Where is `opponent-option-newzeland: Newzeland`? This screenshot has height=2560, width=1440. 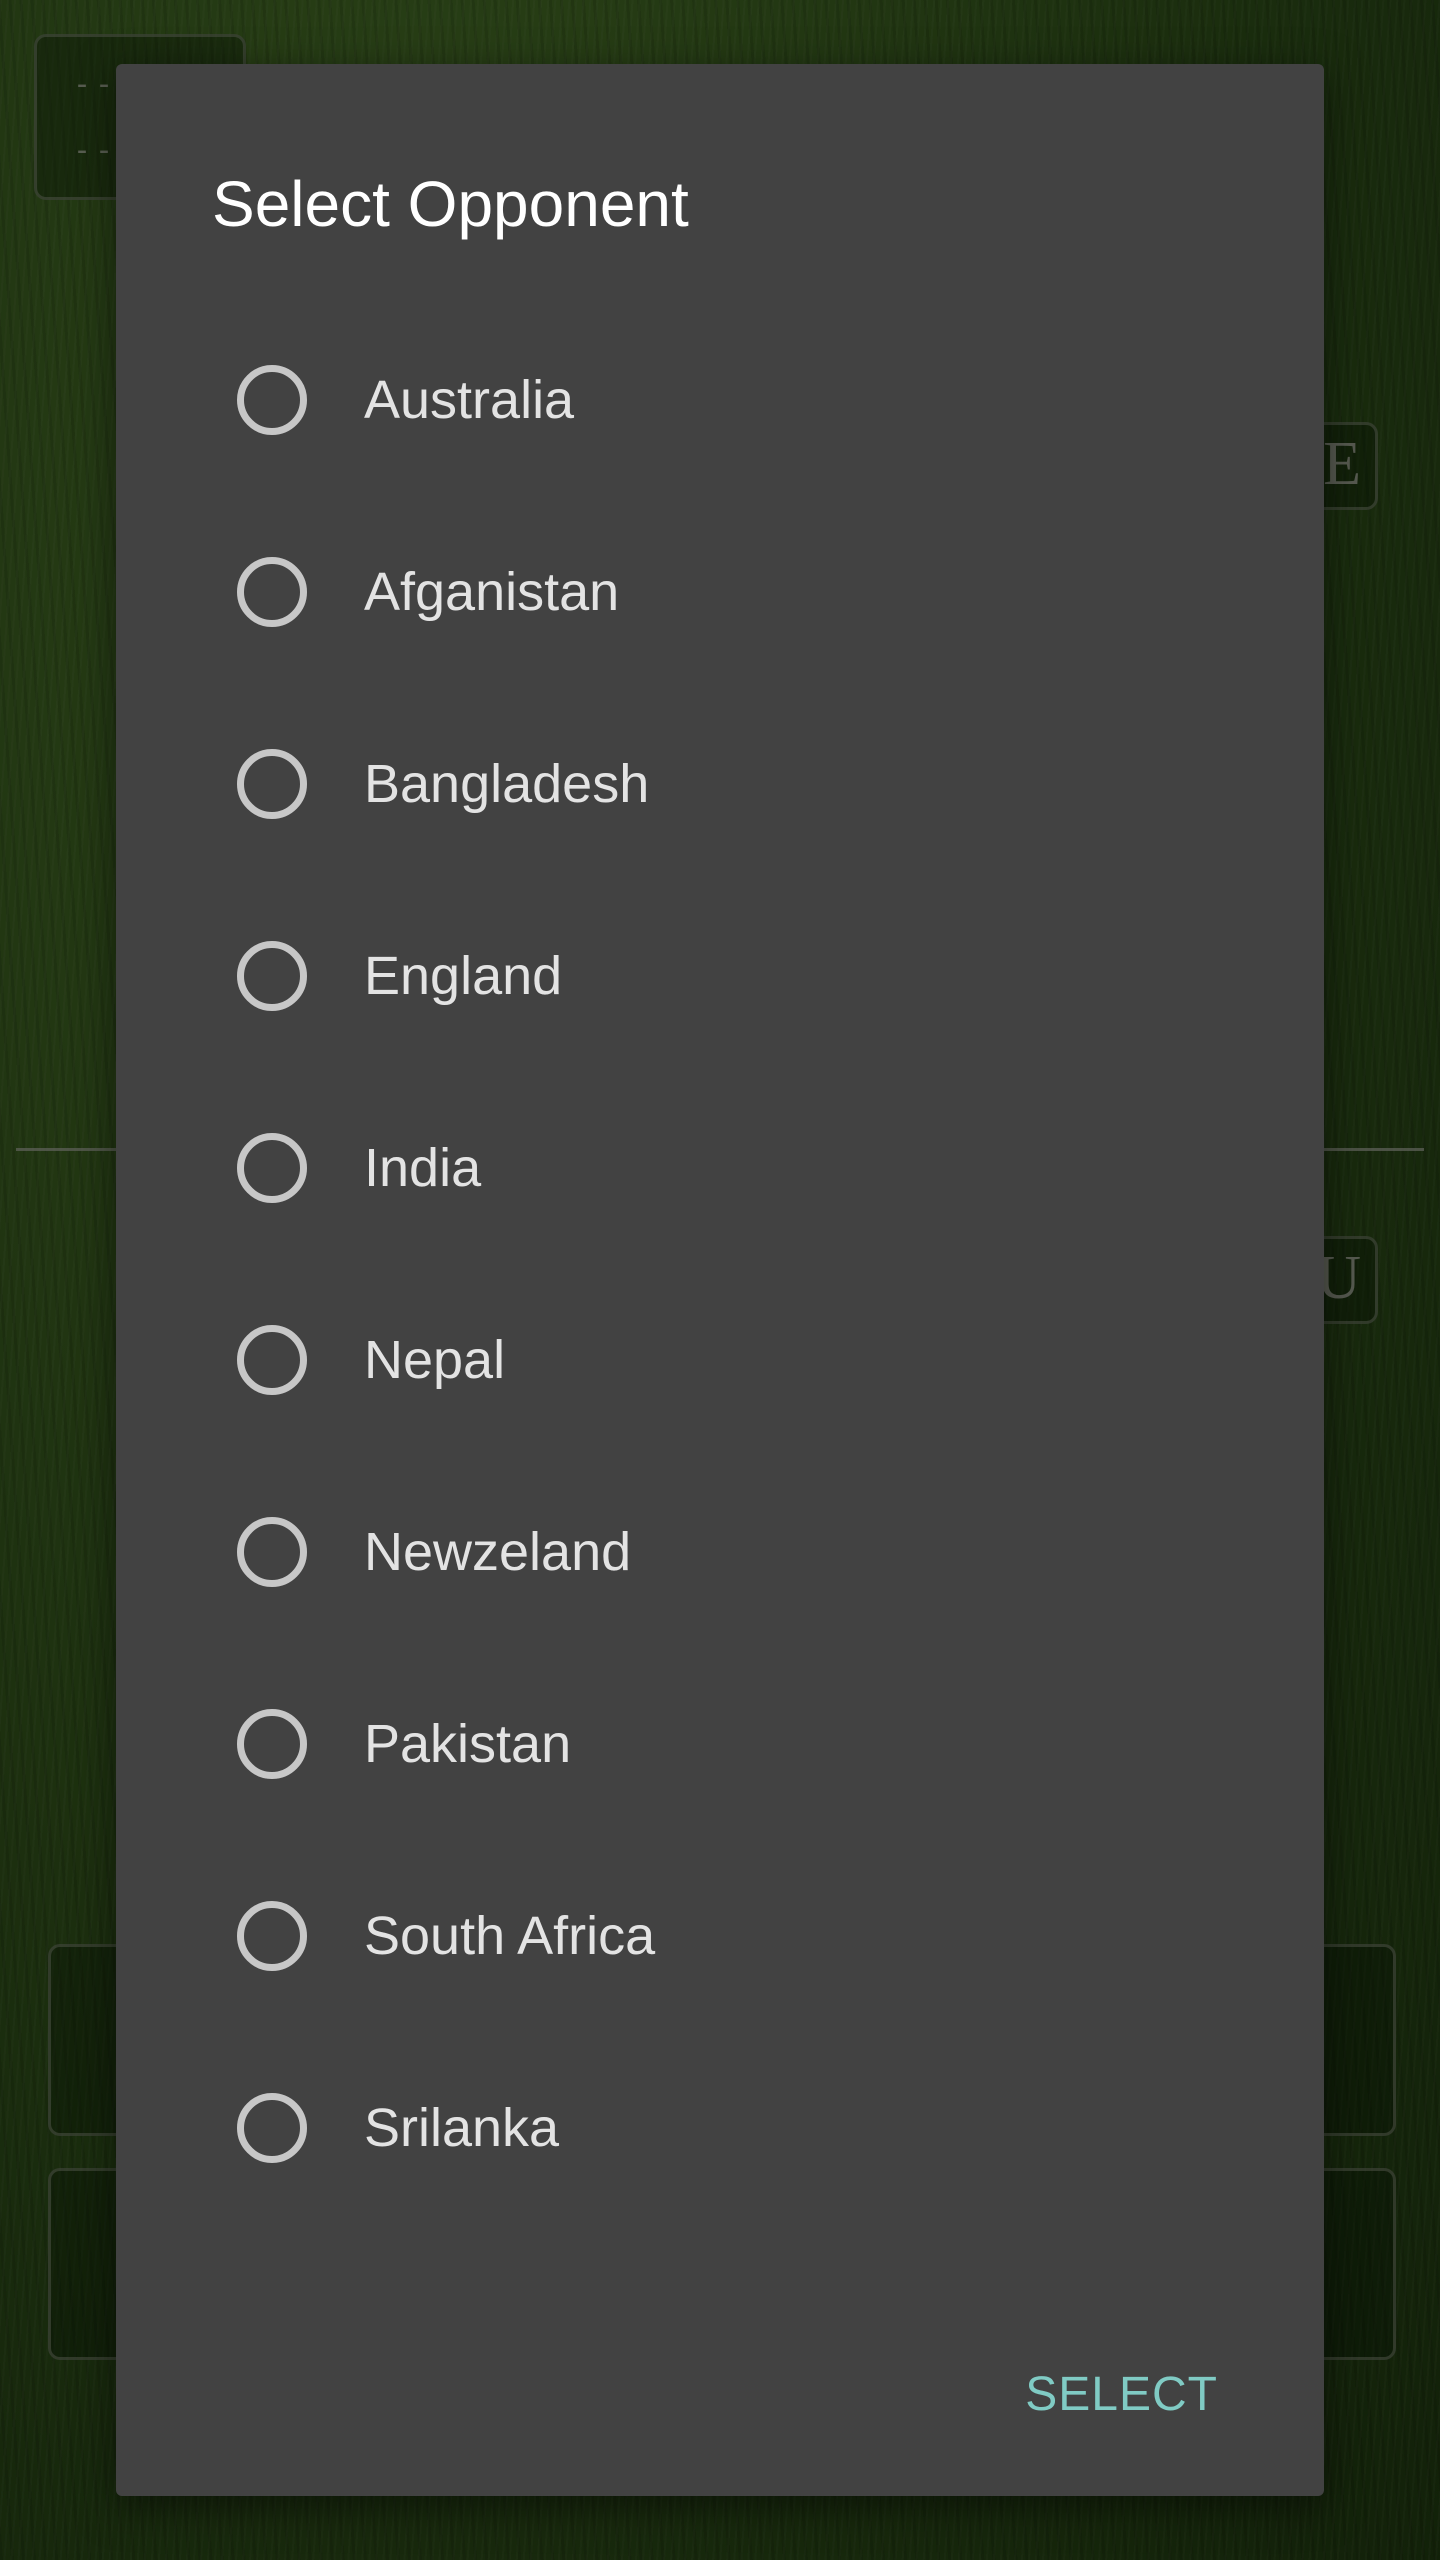 opponent-option-newzeland: Newzeland is located at coordinates (720, 1552).